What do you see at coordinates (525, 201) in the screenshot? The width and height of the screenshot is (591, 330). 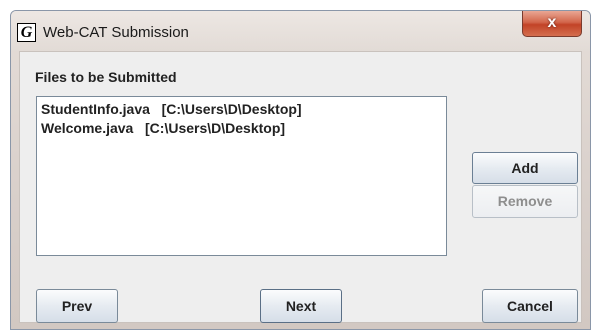 I see `remove-button: Remove` at bounding box center [525, 201].